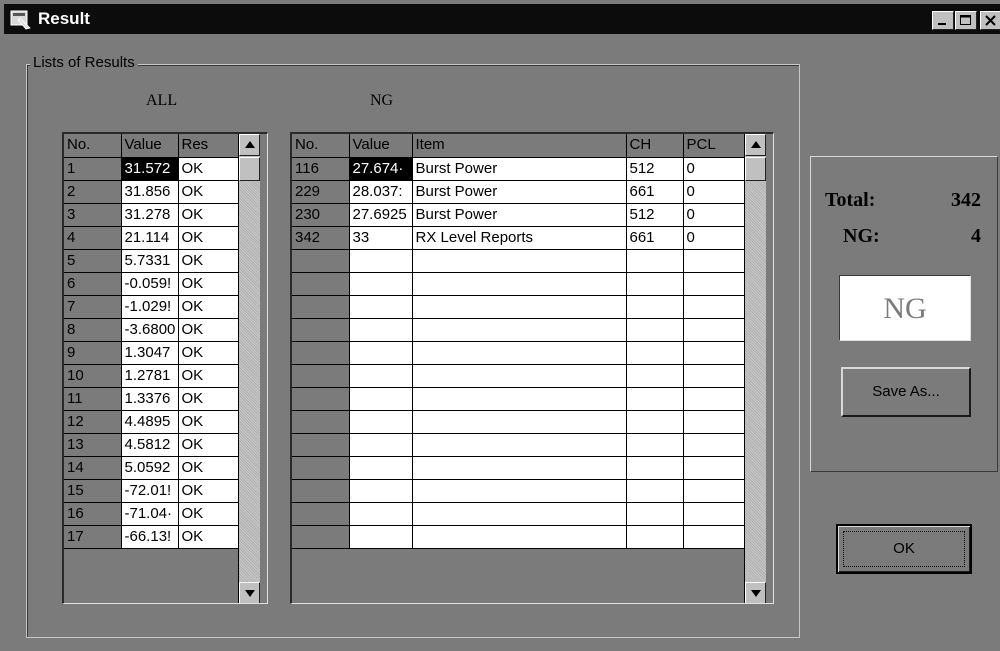 Image resolution: width=1000 pixels, height=651 pixels. Describe the element at coordinates (93, 445) in the screenshot. I see `row-number-cell: 13` at that location.